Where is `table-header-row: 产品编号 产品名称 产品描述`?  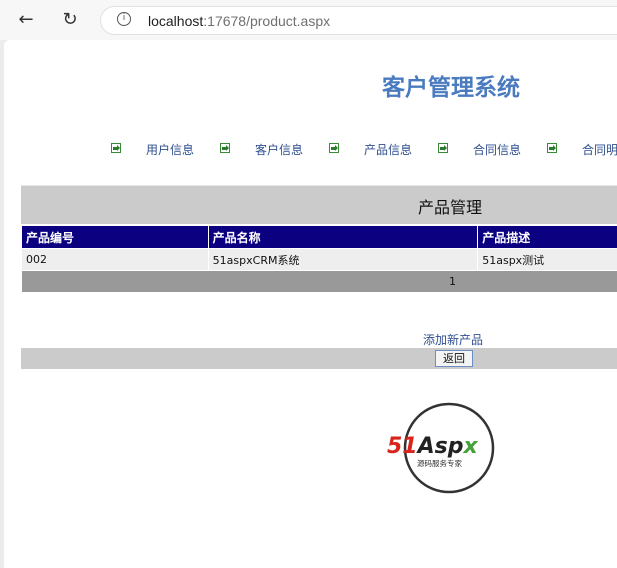 table-header-row: 产品编号 产品名称 产品描述 is located at coordinates (319, 237).